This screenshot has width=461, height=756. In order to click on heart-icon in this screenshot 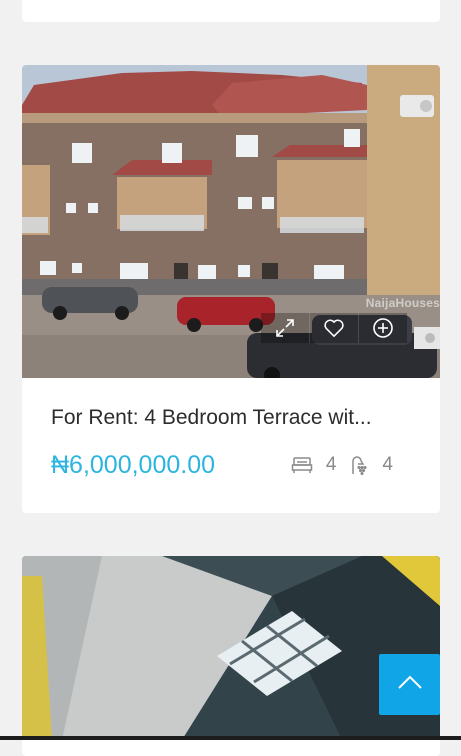, I will do `click(334, 328)`.